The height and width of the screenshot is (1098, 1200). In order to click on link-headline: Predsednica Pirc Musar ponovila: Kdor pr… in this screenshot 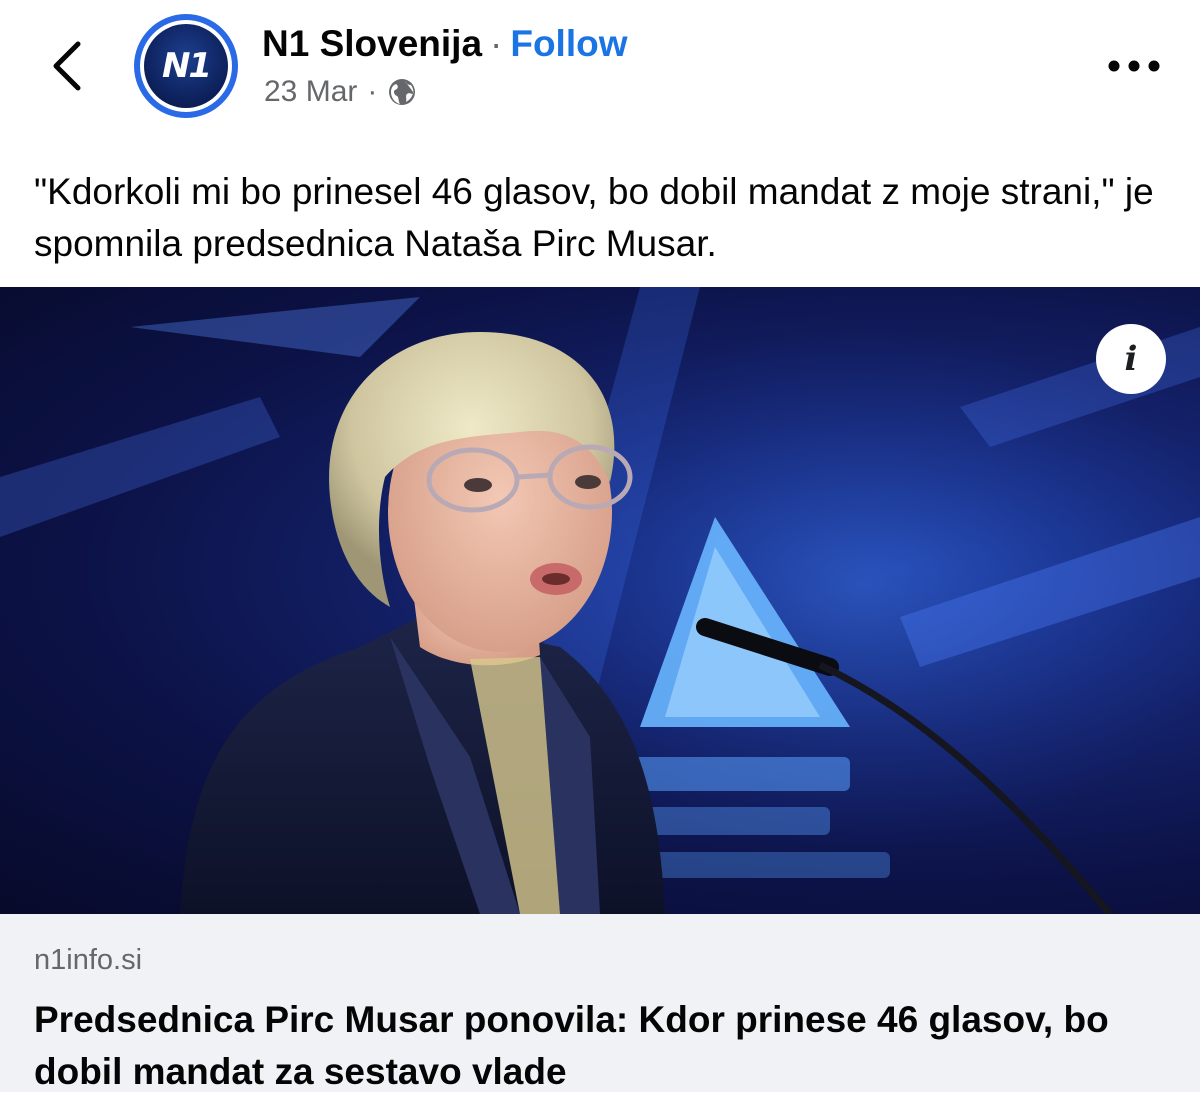, I will do `click(594, 1046)`.